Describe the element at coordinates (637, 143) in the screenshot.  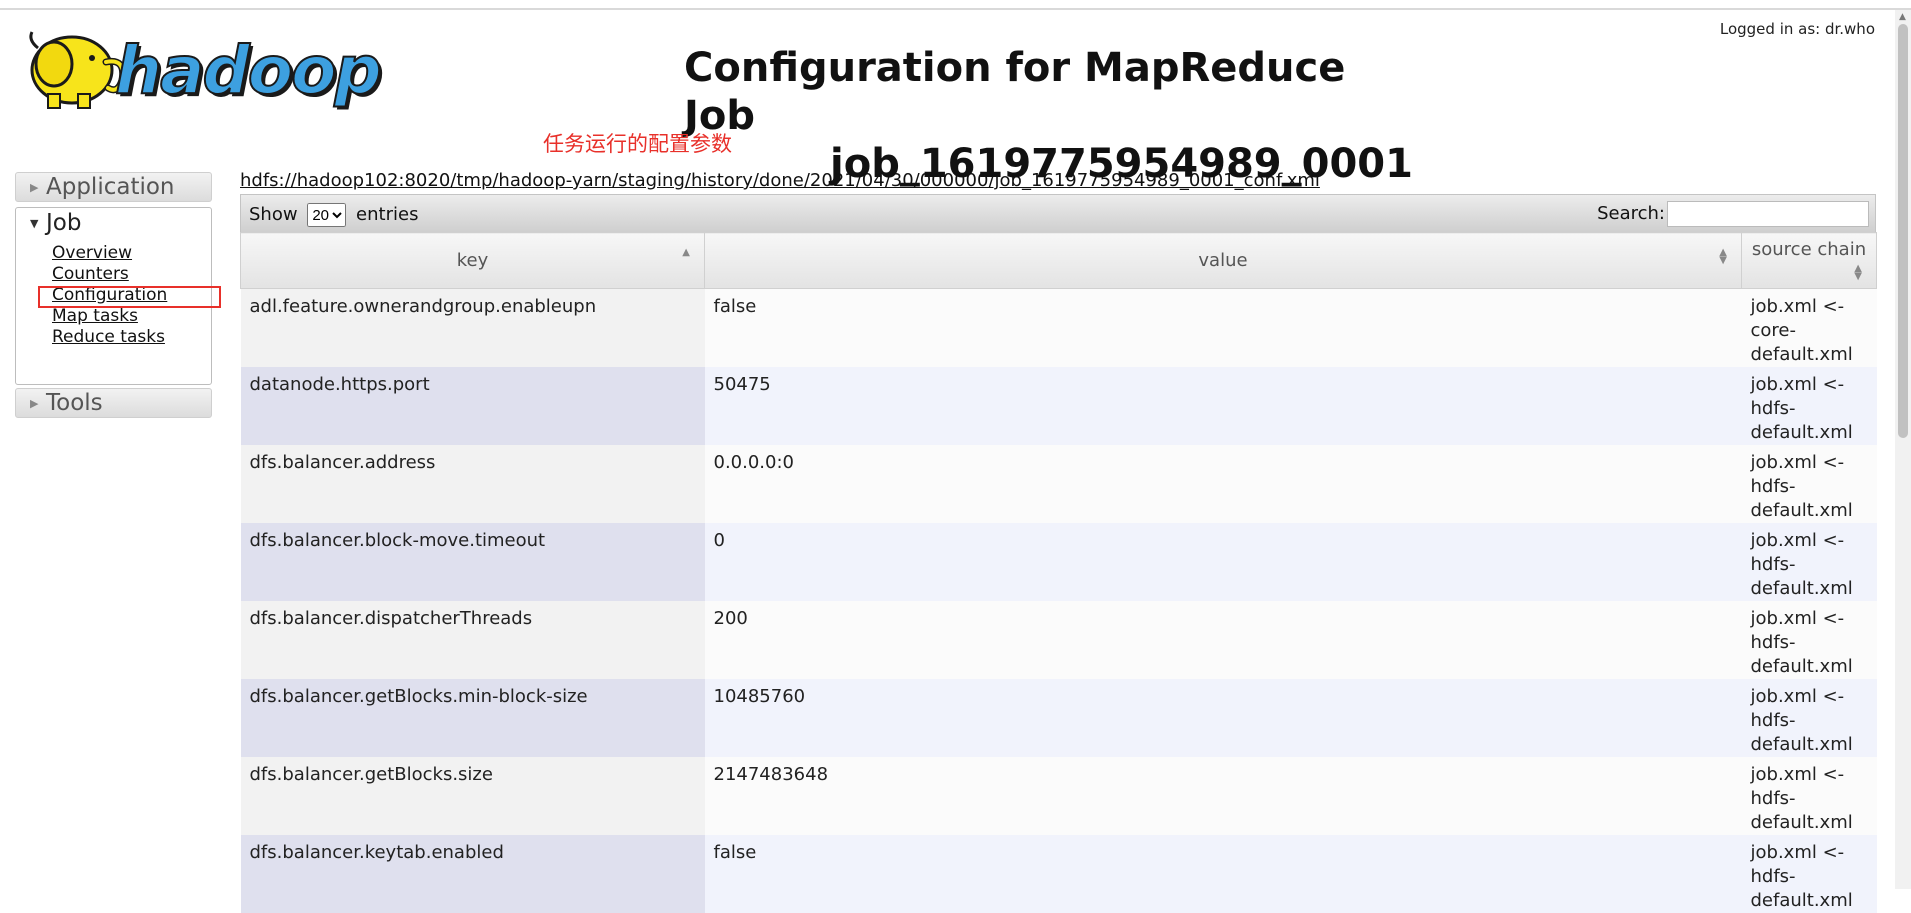
I see `red-annotation-text: 任务运行的配置参数` at that location.